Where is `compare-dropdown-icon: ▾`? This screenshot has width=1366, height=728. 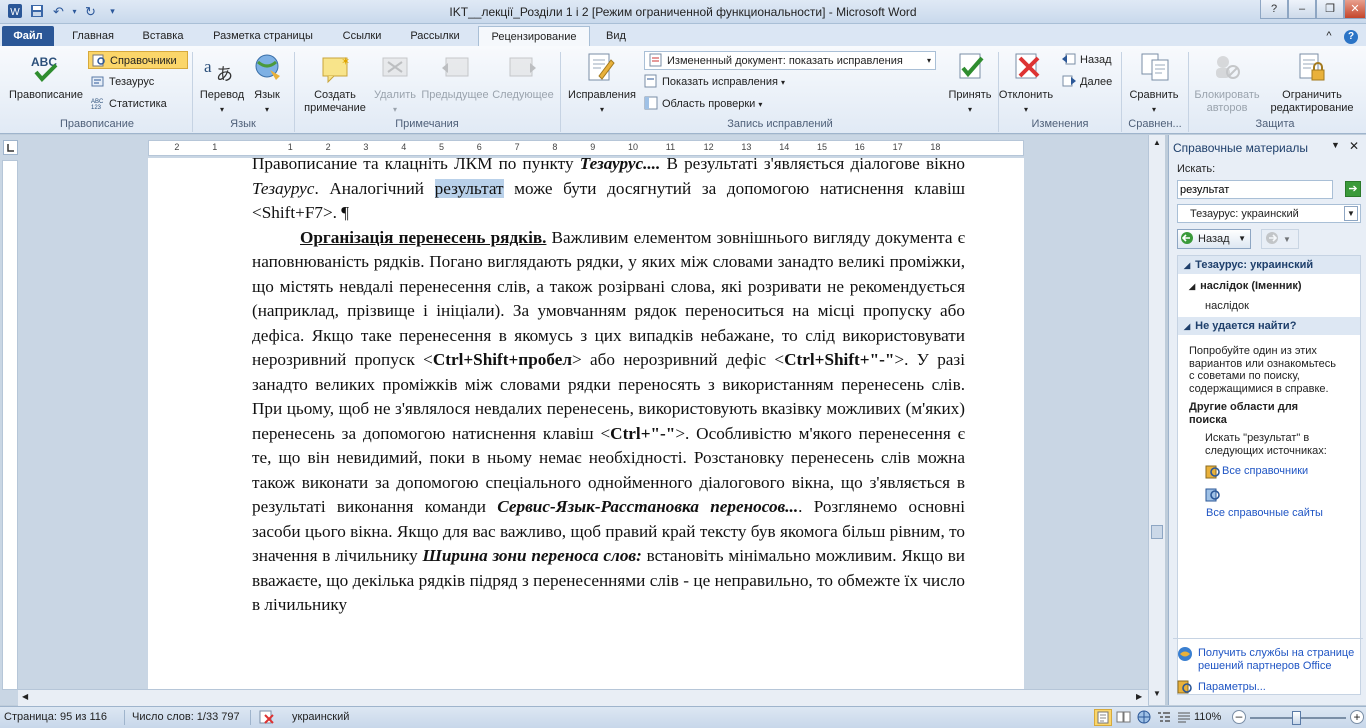 compare-dropdown-icon: ▾ is located at coordinates (1154, 109).